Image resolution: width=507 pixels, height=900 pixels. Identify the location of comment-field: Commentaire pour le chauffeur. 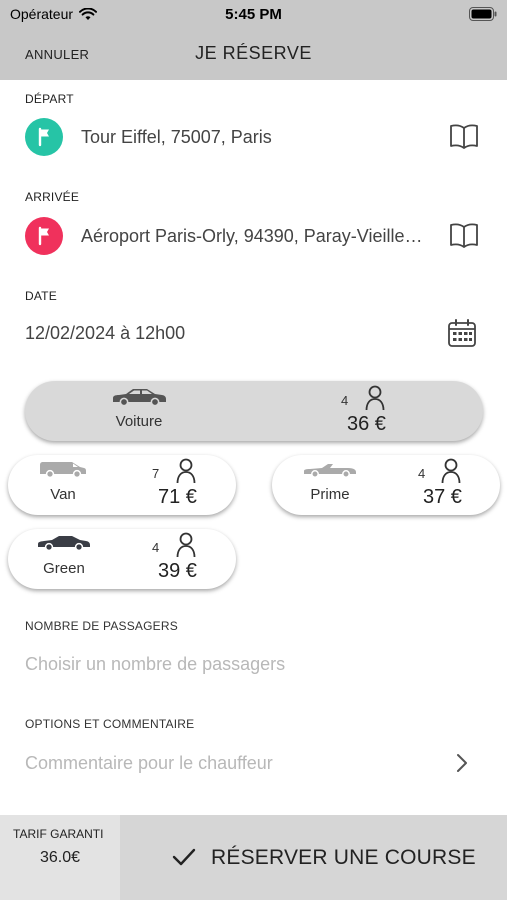
(149, 763).